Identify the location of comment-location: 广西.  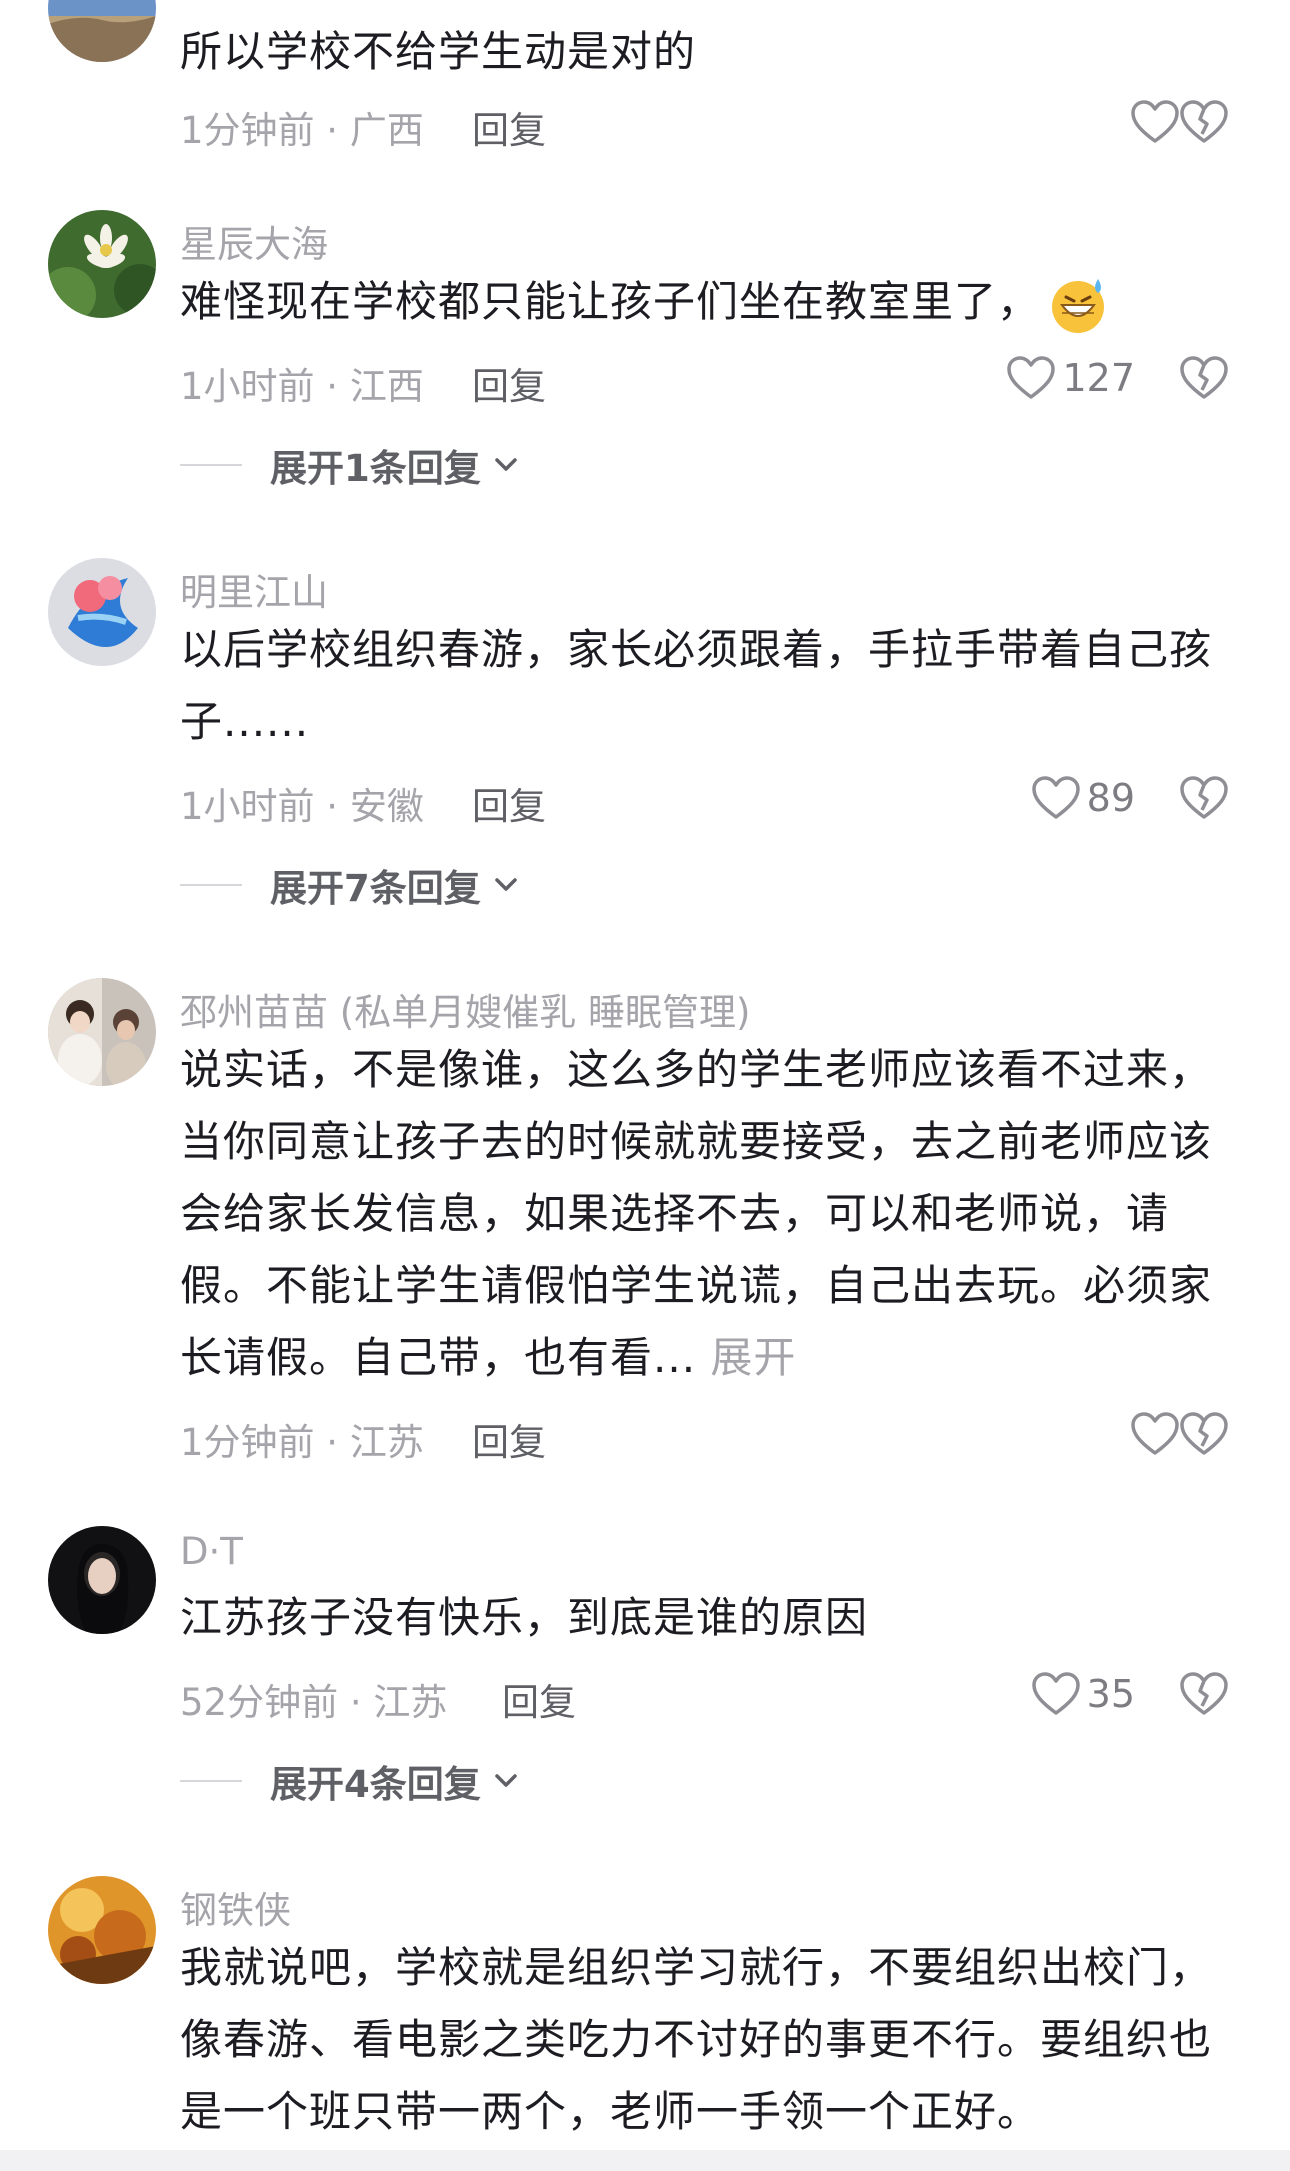
(386, 130).